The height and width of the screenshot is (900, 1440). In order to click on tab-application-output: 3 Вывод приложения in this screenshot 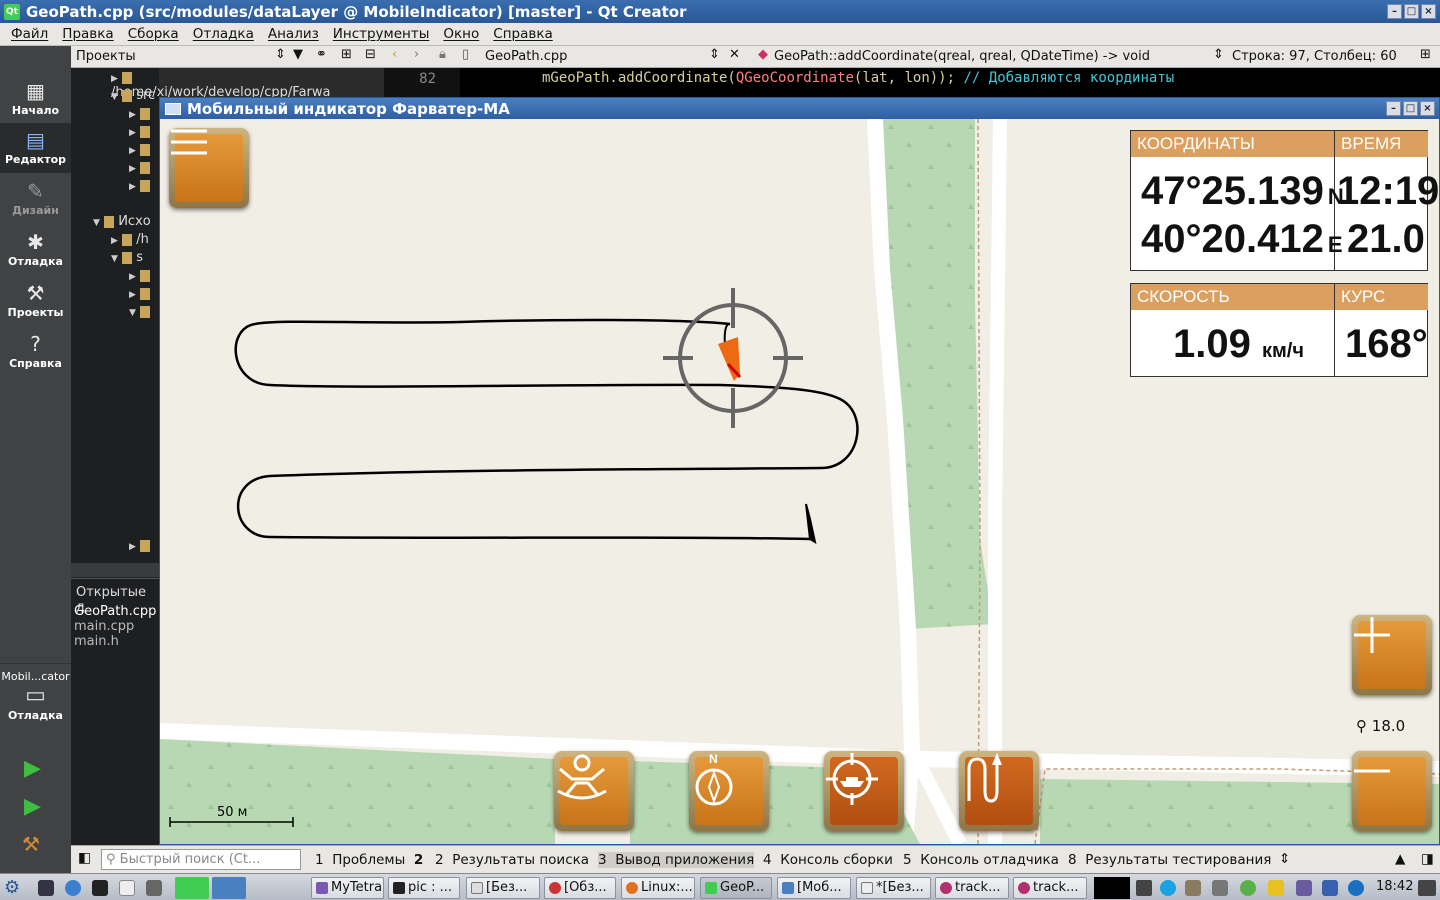, I will do `click(676, 860)`.